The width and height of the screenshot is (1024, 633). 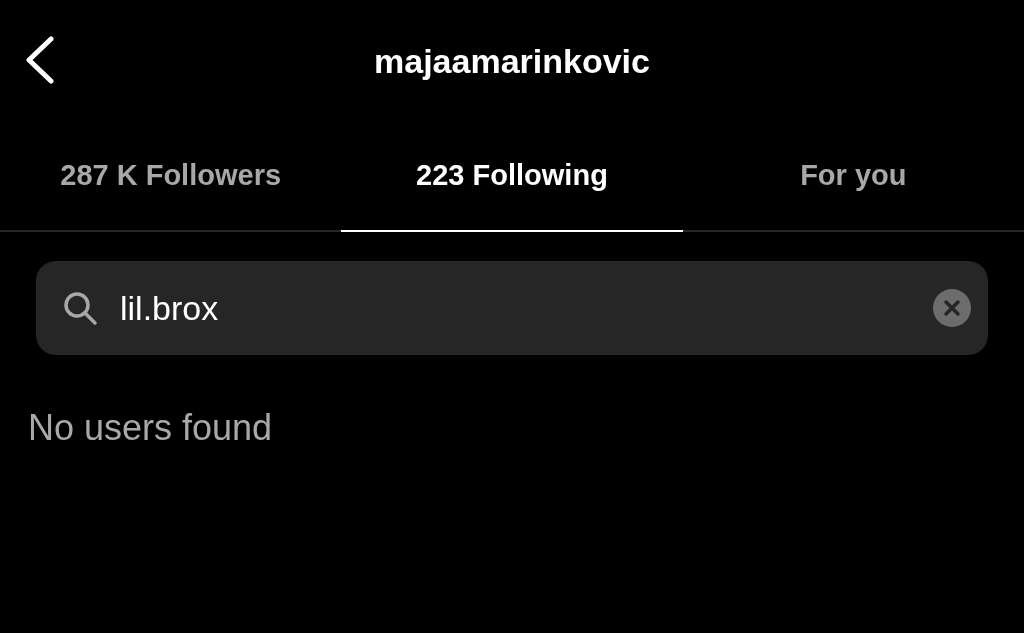 What do you see at coordinates (952, 308) in the screenshot?
I see `clear-icon` at bounding box center [952, 308].